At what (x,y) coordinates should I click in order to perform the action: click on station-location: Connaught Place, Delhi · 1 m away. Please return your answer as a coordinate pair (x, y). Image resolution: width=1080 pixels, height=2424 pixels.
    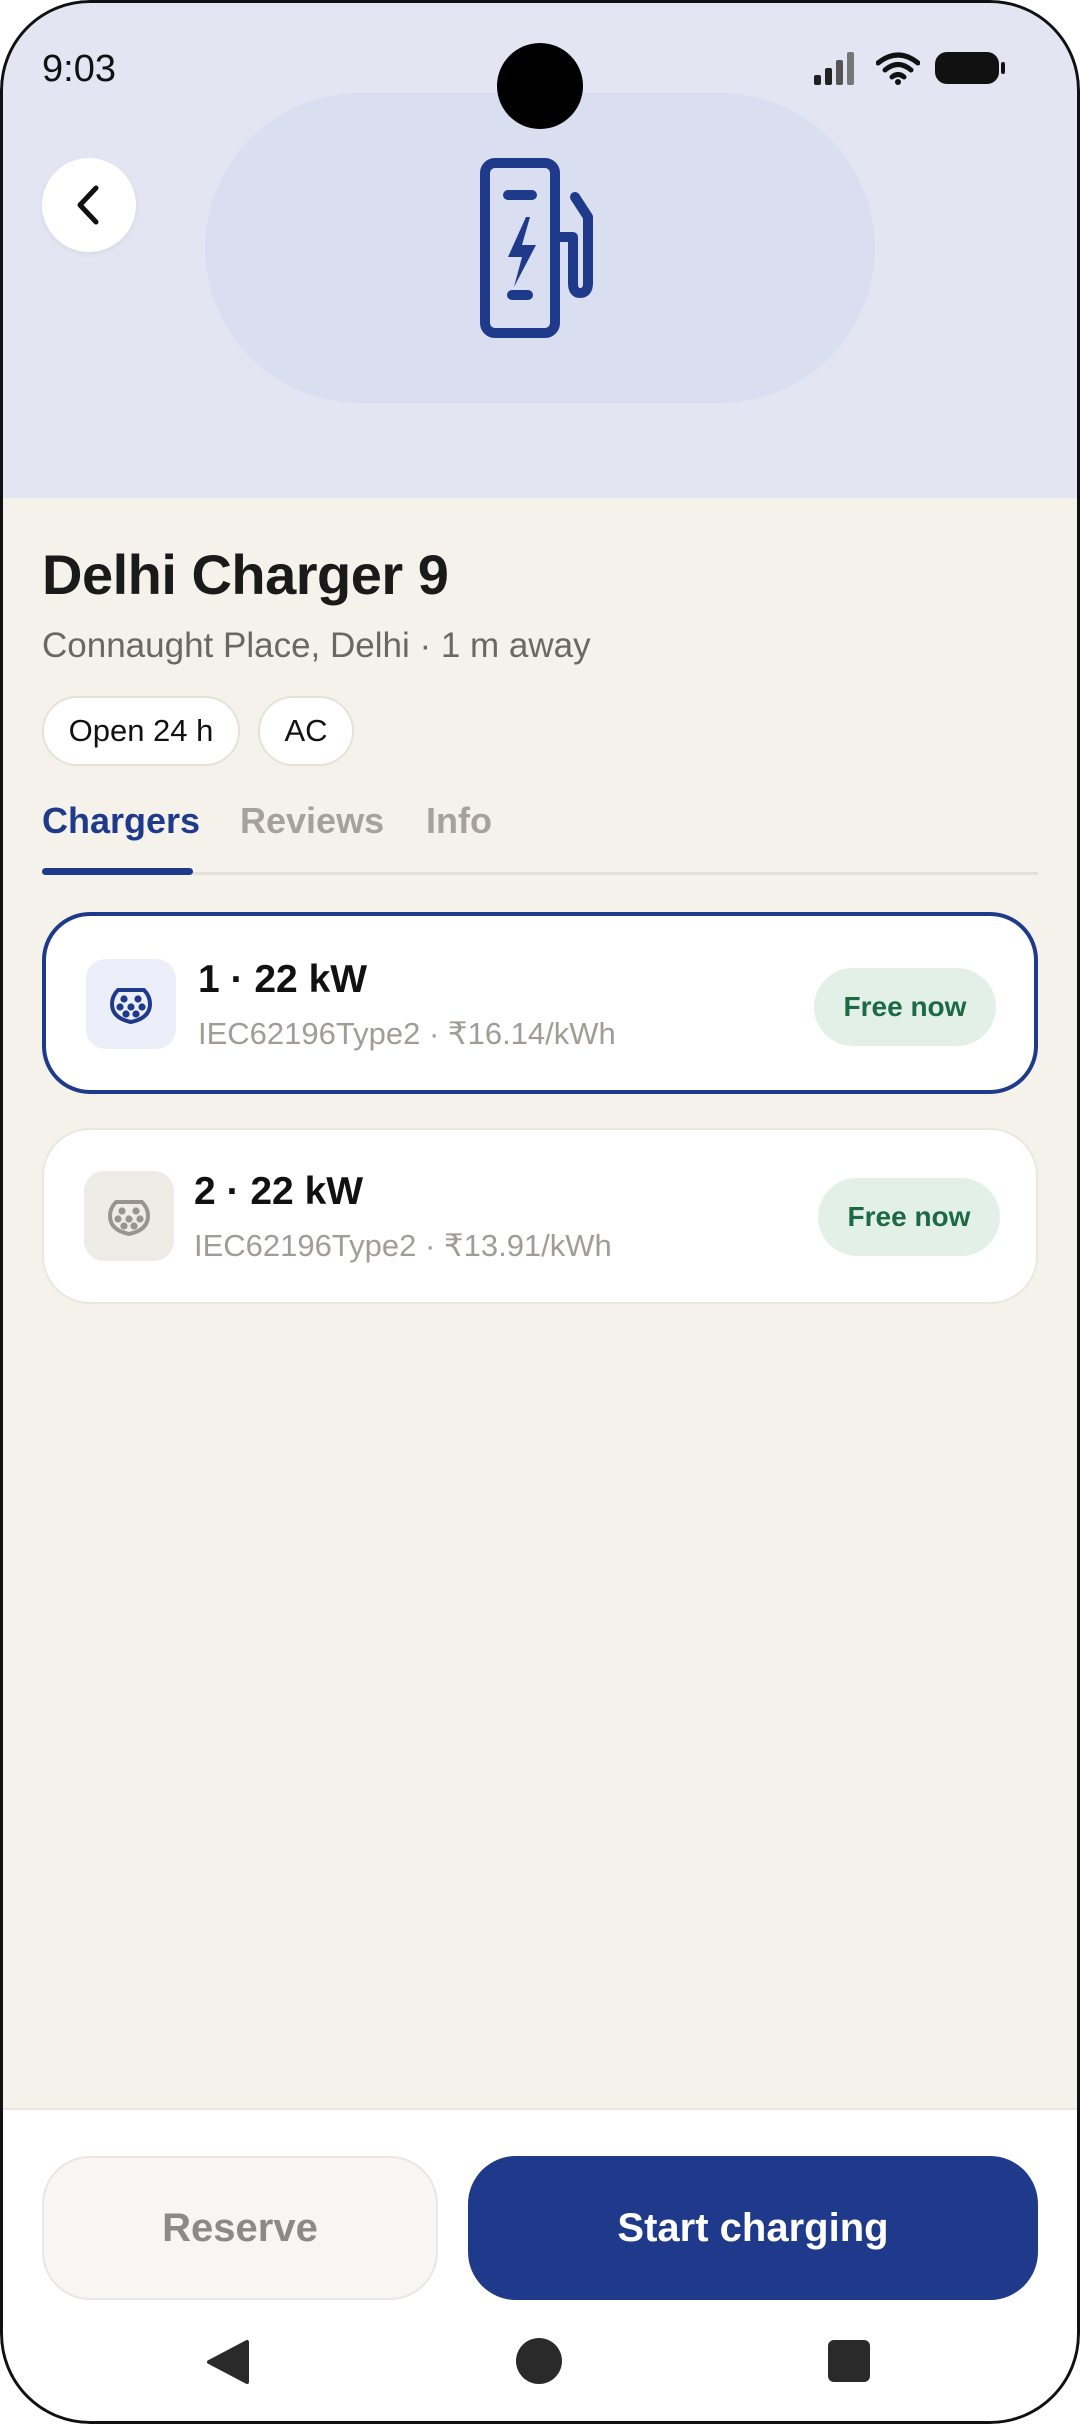
    Looking at the image, I should click on (316, 645).